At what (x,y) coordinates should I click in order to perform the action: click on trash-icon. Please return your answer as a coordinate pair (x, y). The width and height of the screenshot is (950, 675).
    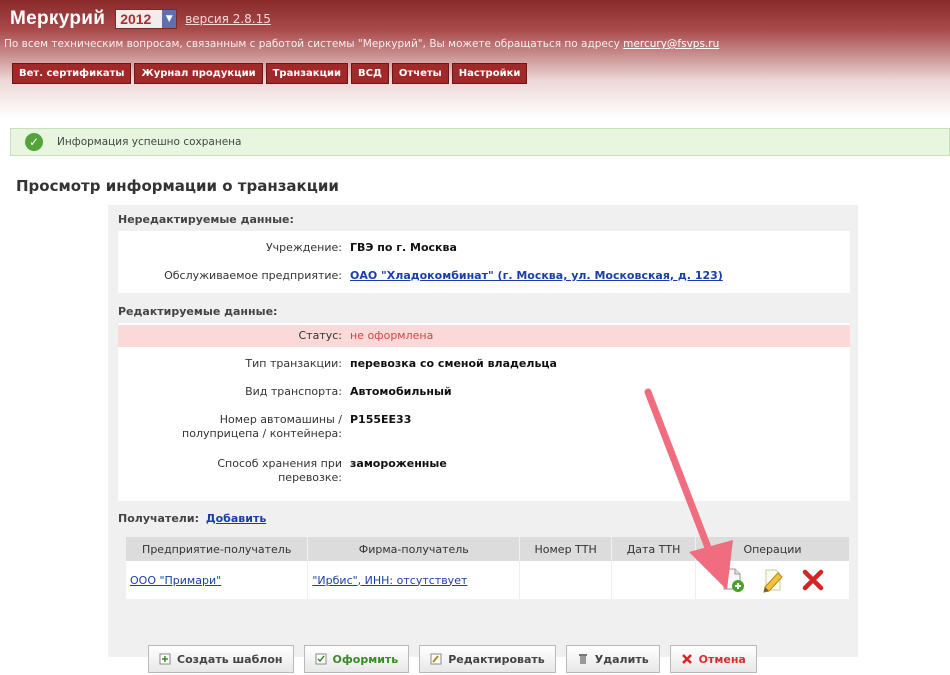
    Looking at the image, I should click on (582, 659).